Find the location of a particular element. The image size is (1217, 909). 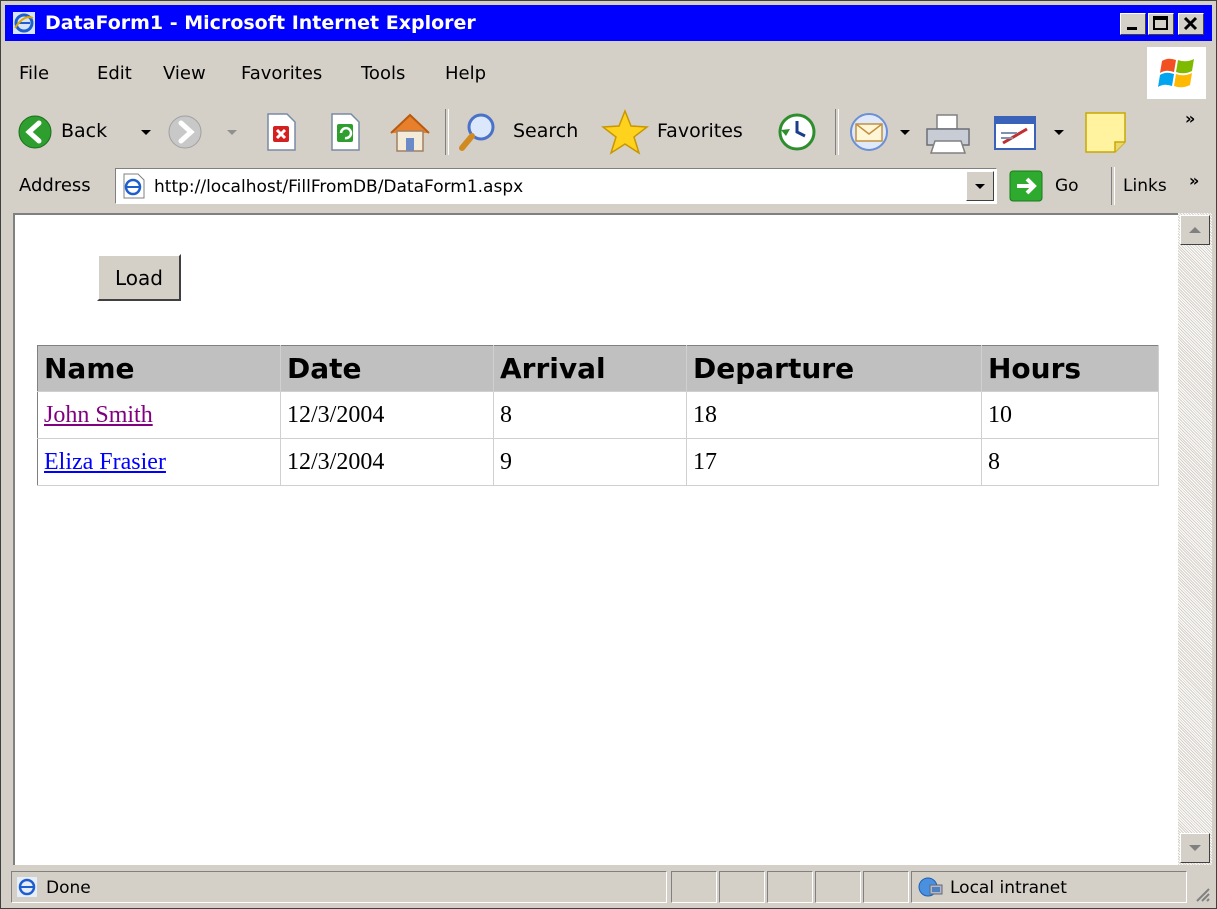

column-header-arrival: Arrival is located at coordinates (590, 368).